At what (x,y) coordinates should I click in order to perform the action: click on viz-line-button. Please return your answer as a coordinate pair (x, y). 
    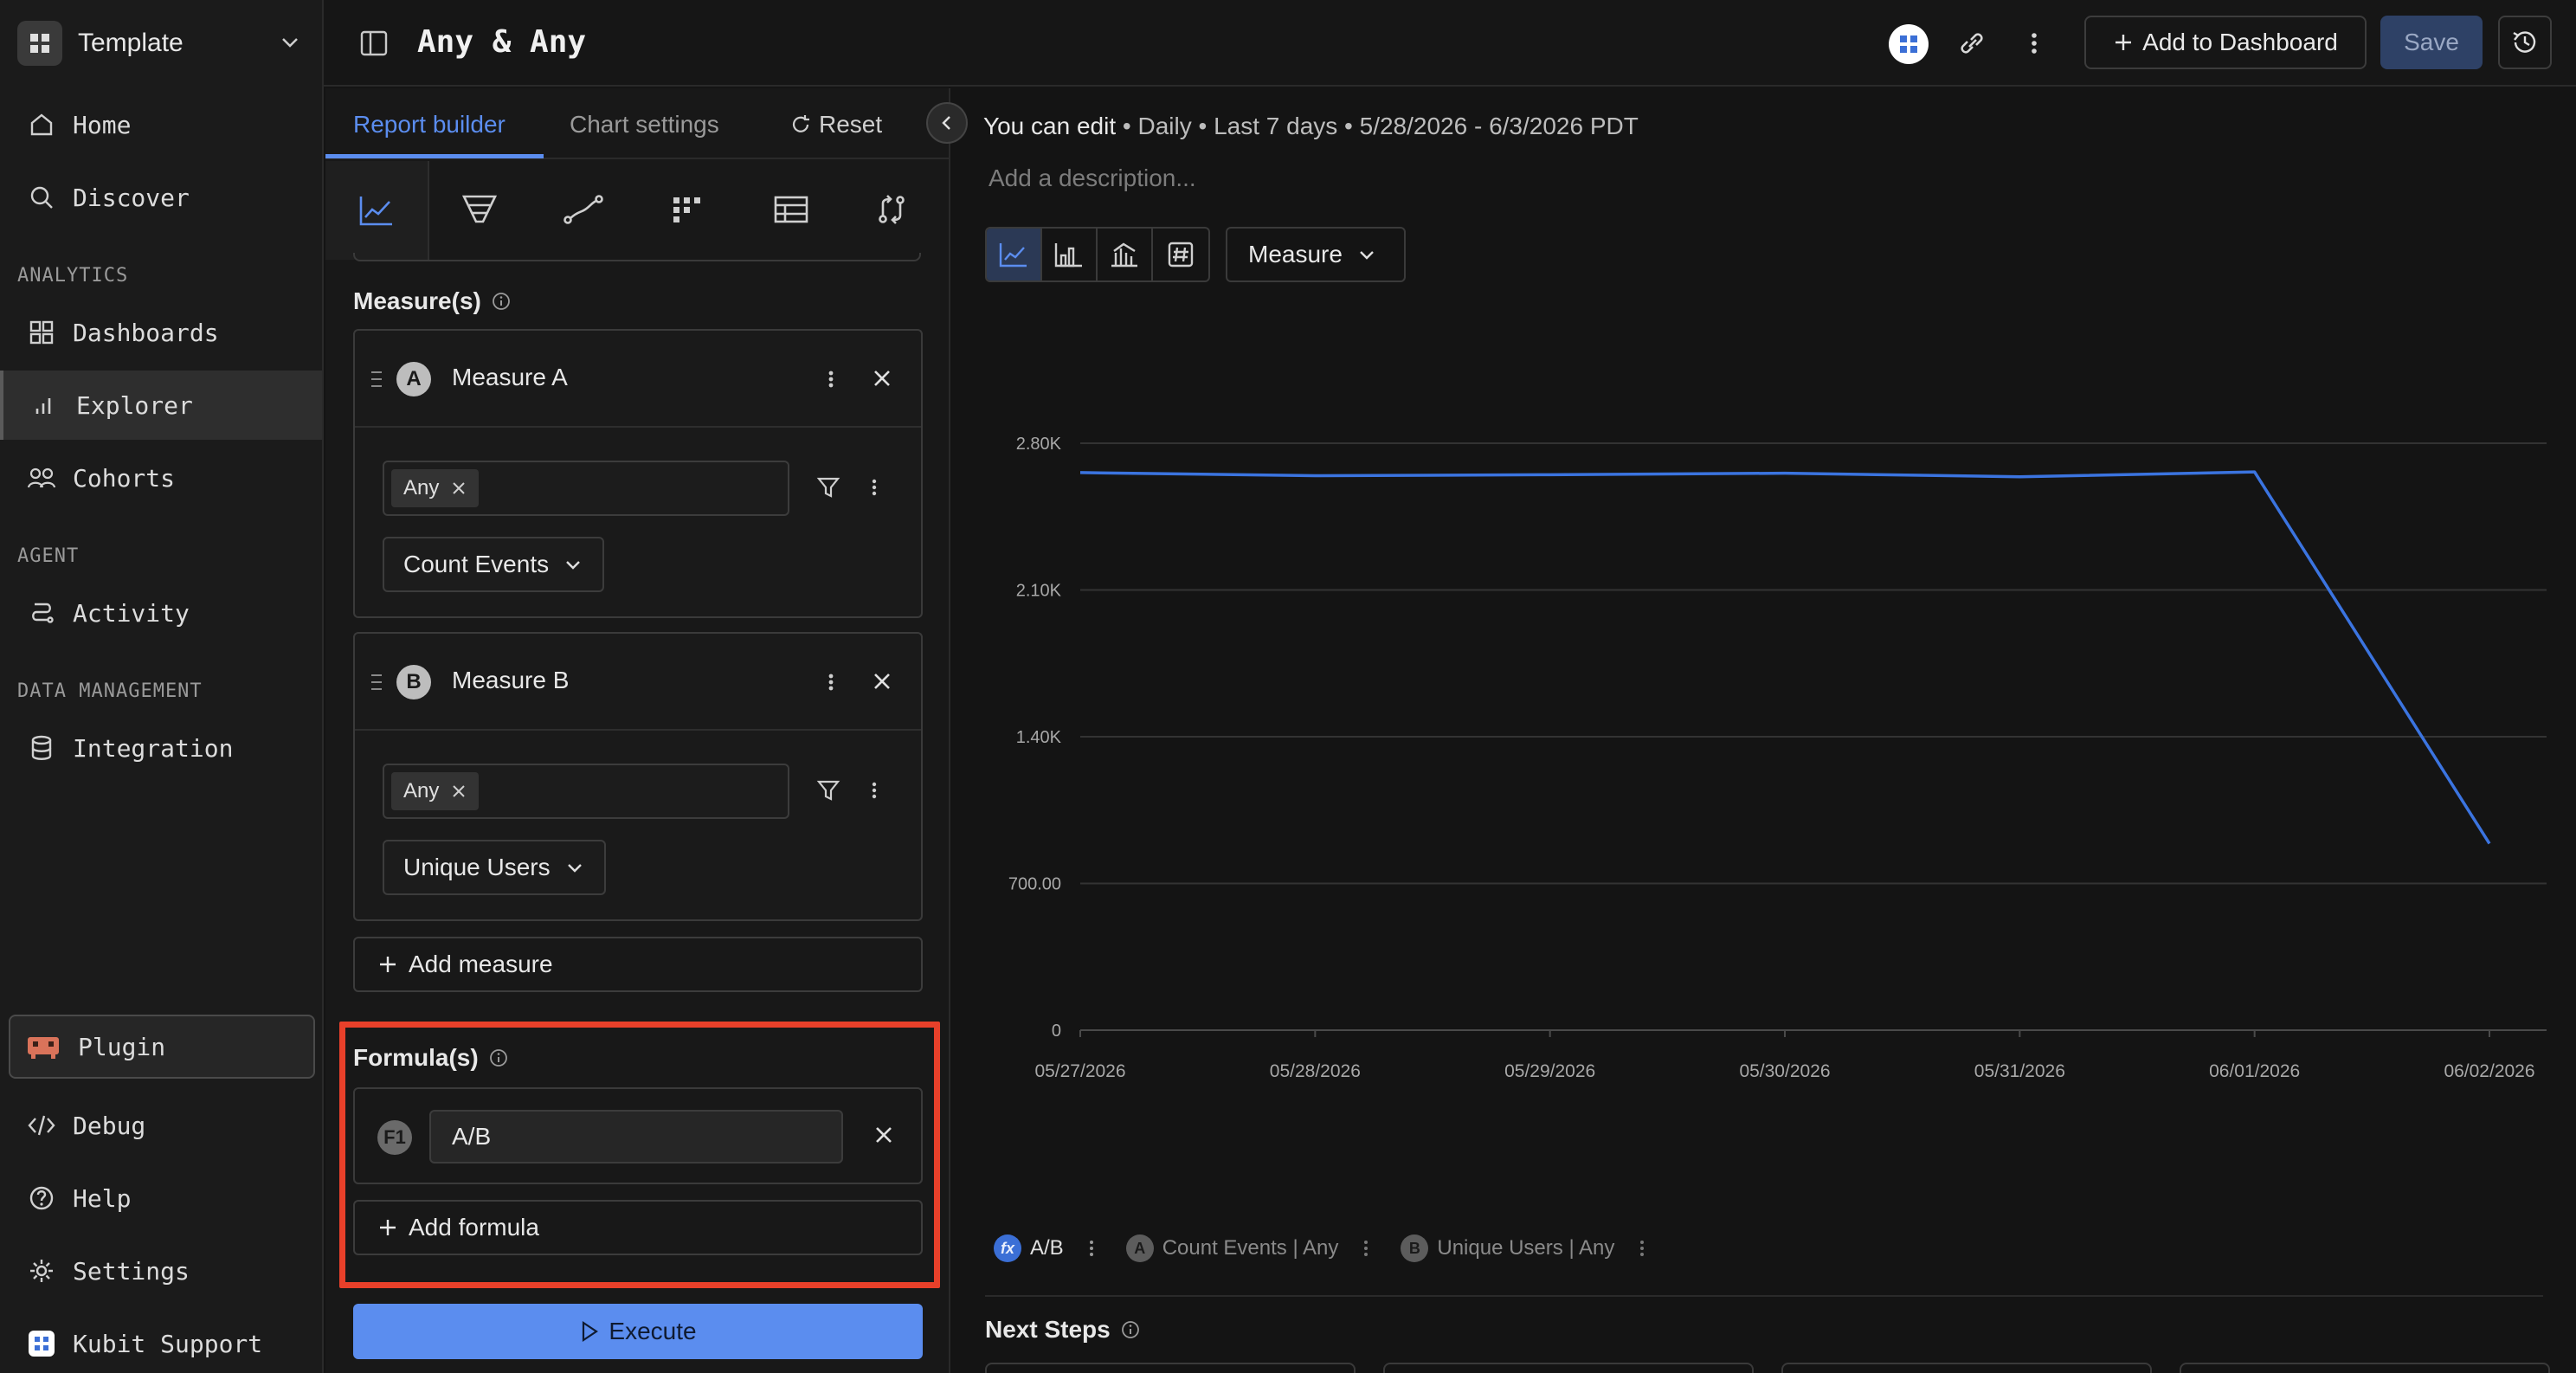
    Looking at the image, I should click on (1014, 254).